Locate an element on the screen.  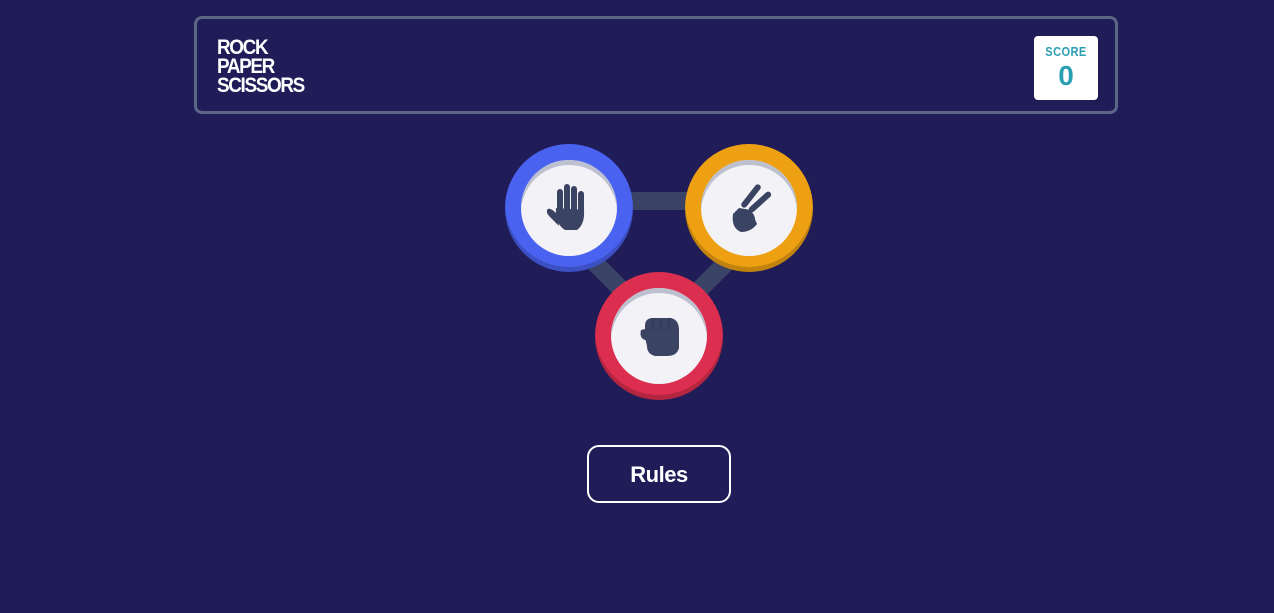
rock-choice-face is located at coordinates (659, 336).